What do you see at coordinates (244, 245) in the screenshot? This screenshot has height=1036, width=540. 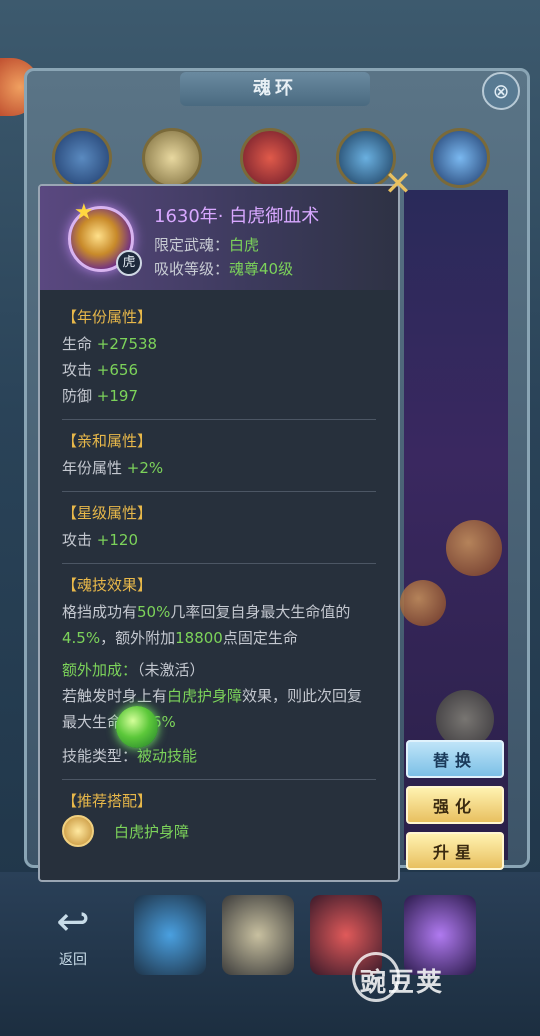 I see `meta-value: 白虎` at bounding box center [244, 245].